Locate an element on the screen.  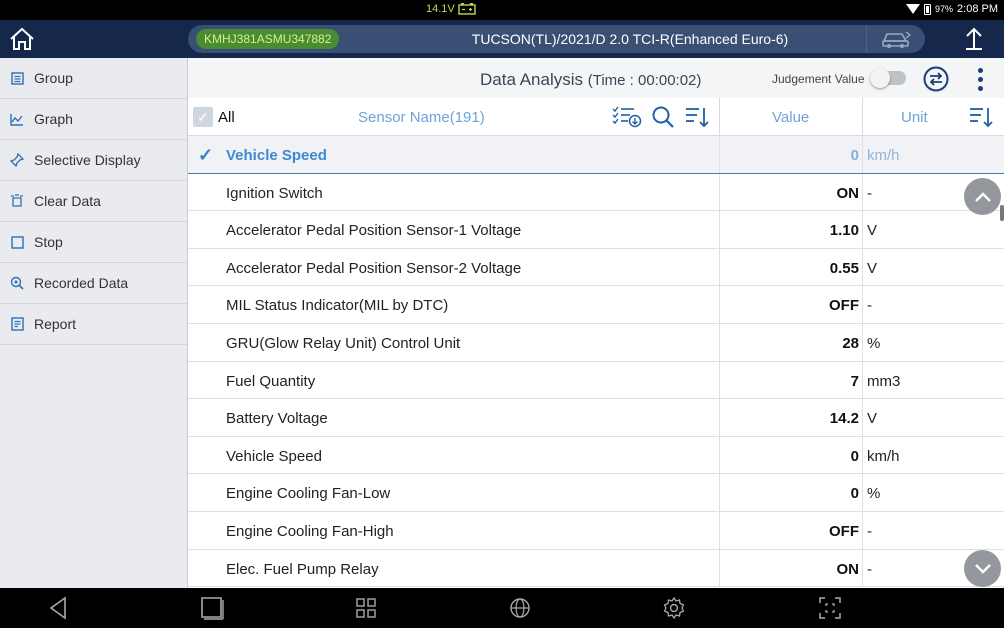
sidebar-item-label: Stop is located at coordinates (48, 242).